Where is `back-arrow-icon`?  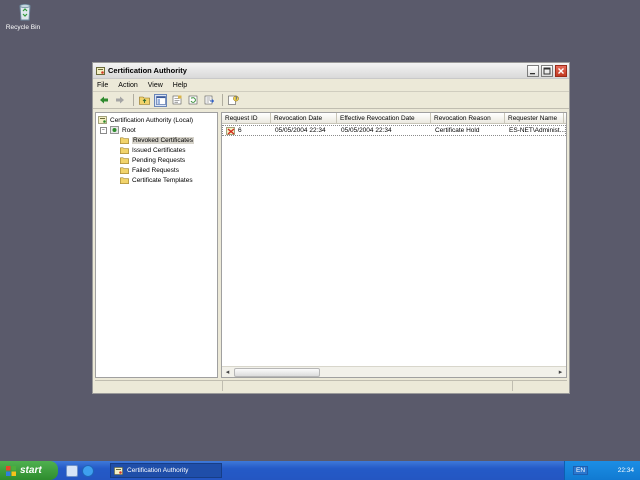
back-arrow-icon is located at coordinates (103, 100).